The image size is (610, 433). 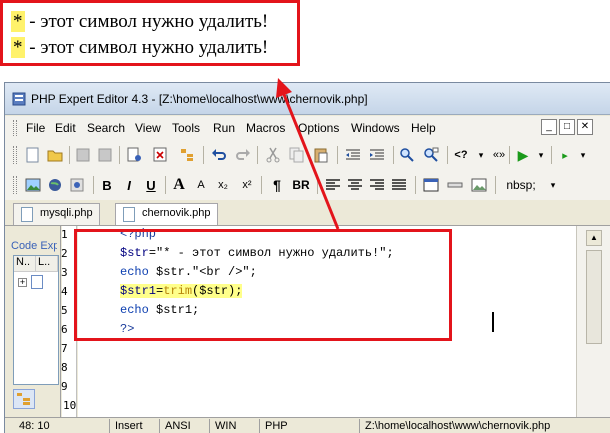 I want to click on star-symbol: *, so click(x=18, y=21).